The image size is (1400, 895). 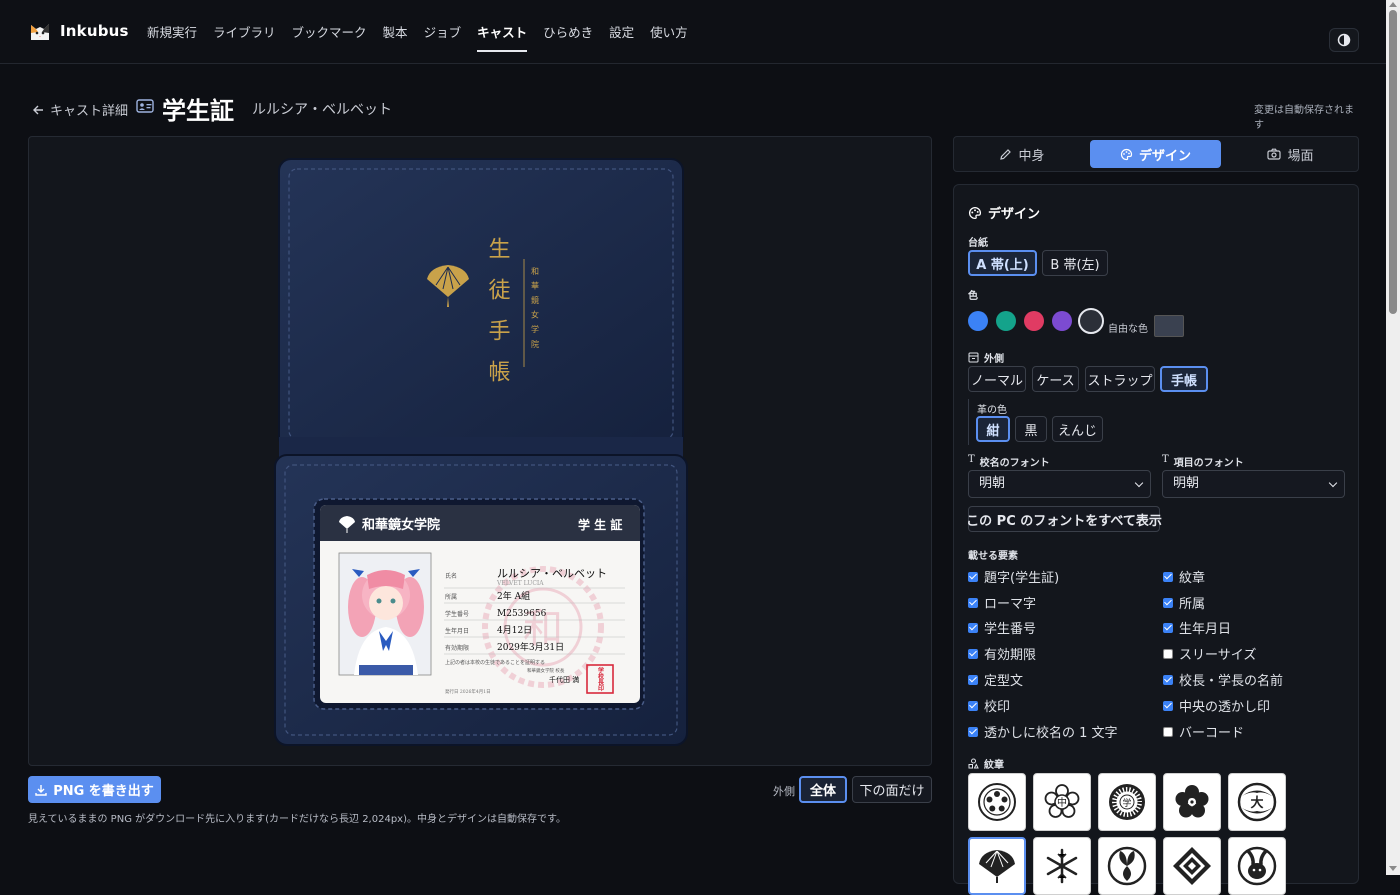 What do you see at coordinates (1062, 321) in the screenshot?
I see `color-swatch-purple` at bounding box center [1062, 321].